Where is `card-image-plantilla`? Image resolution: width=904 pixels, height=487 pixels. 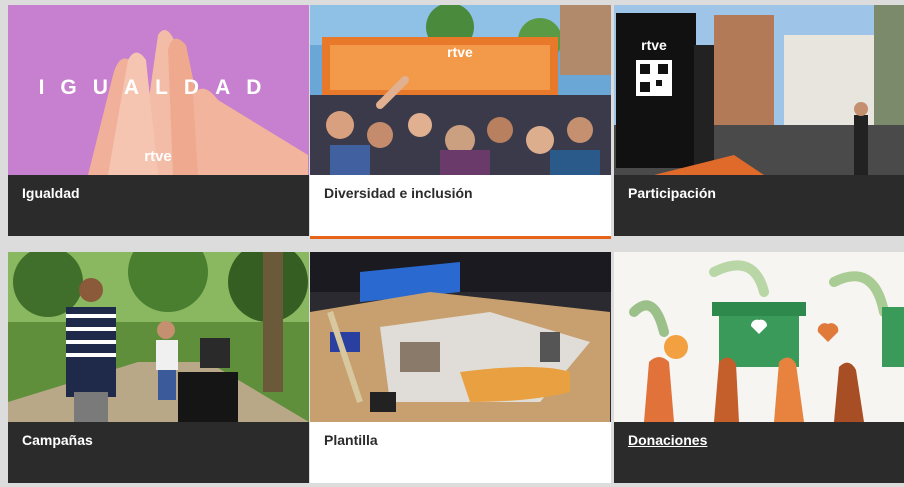 card-image-plantilla is located at coordinates (460, 337).